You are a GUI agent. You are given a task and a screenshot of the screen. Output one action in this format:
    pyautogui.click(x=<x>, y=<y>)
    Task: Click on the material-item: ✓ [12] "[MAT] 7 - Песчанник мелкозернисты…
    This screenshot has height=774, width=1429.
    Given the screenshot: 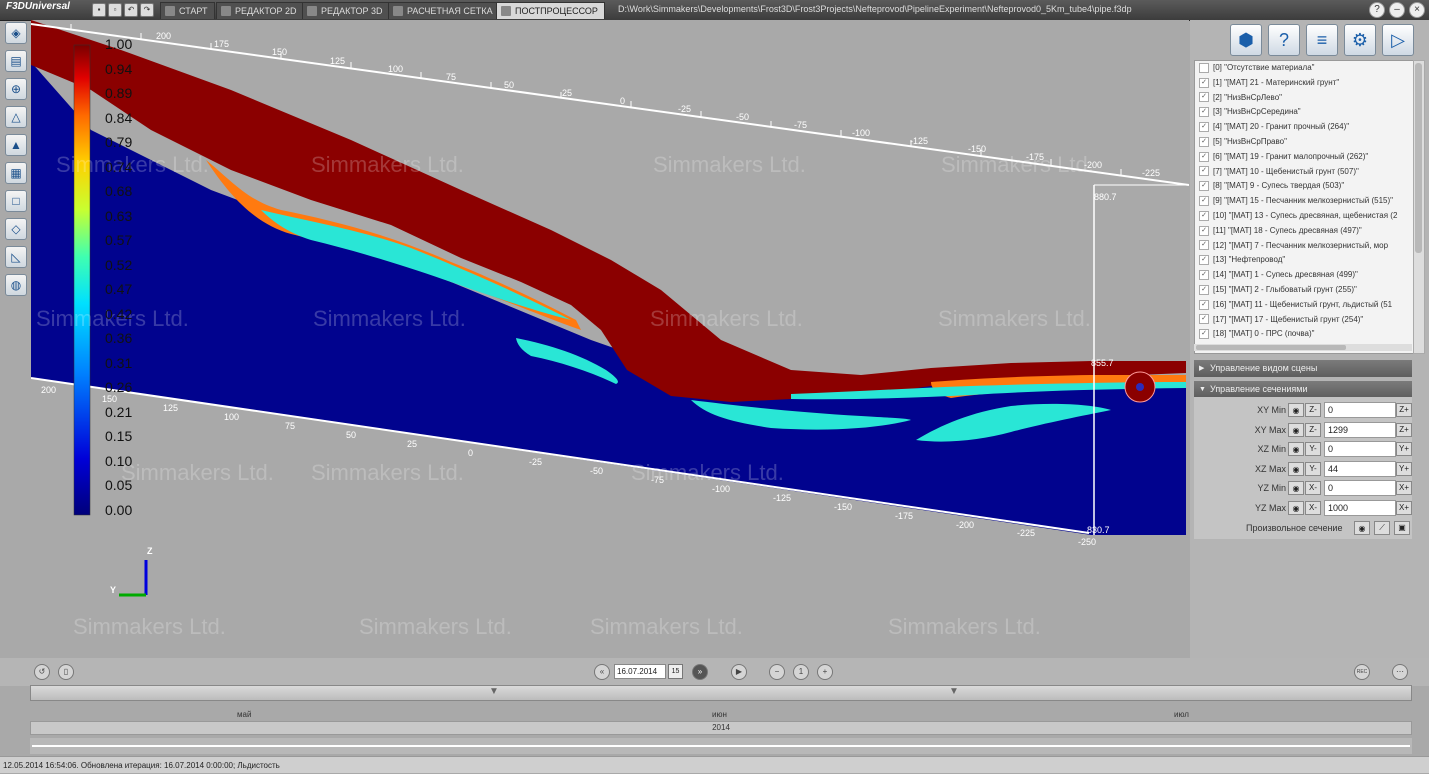 What is the action you would take?
    pyautogui.click(x=1304, y=246)
    